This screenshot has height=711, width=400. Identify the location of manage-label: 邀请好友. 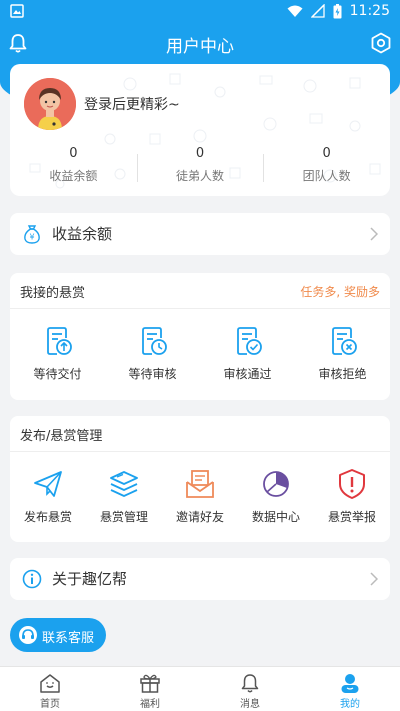
(199, 517).